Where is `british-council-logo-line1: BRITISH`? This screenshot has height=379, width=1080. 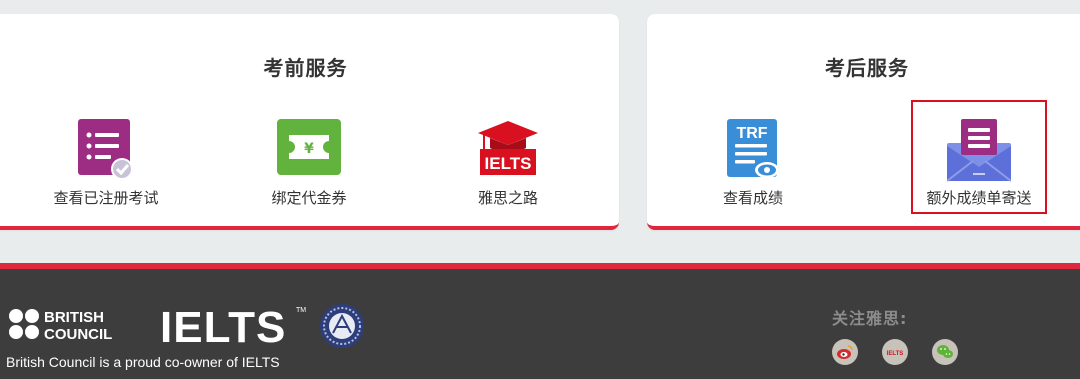
british-council-logo-line1: BRITISH is located at coordinates (74, 317).